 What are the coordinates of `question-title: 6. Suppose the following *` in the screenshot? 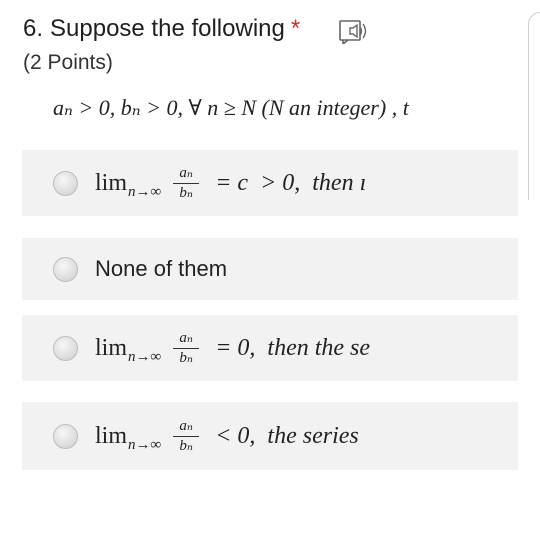 It's located at (161, 29).